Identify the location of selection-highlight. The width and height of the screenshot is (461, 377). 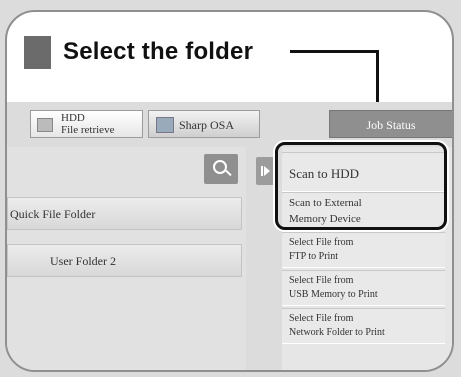
(361, 186).